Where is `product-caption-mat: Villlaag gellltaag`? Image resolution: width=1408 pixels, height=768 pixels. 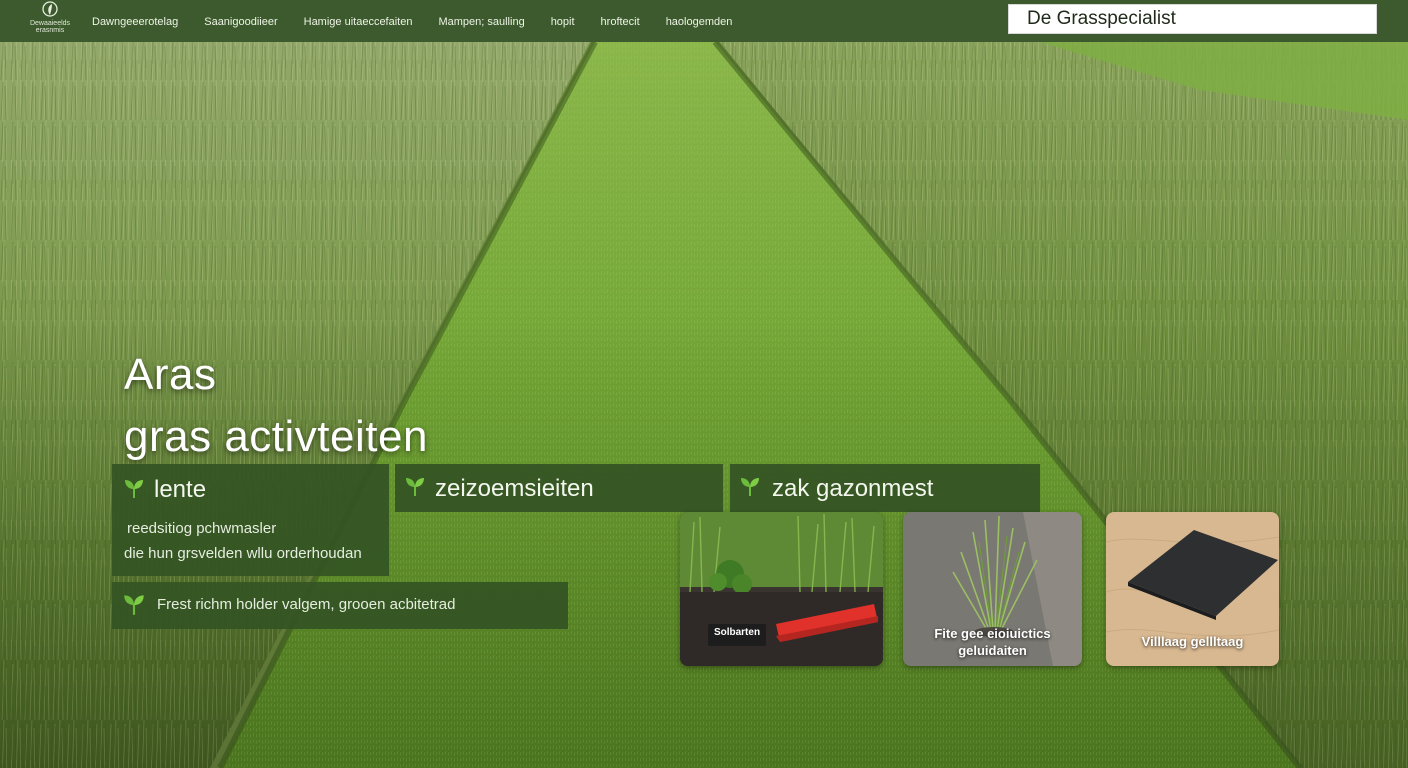 product-caption-mat: Villlaag gellltaag is located at coordinates (1192, 641).